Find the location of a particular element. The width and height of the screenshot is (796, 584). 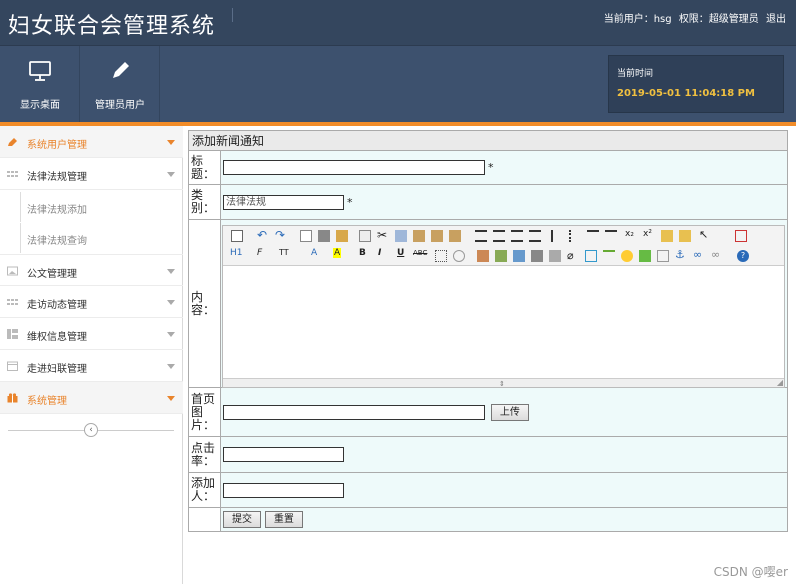

desktop-button: 显示桌面 is located at coordinates (40, 85).